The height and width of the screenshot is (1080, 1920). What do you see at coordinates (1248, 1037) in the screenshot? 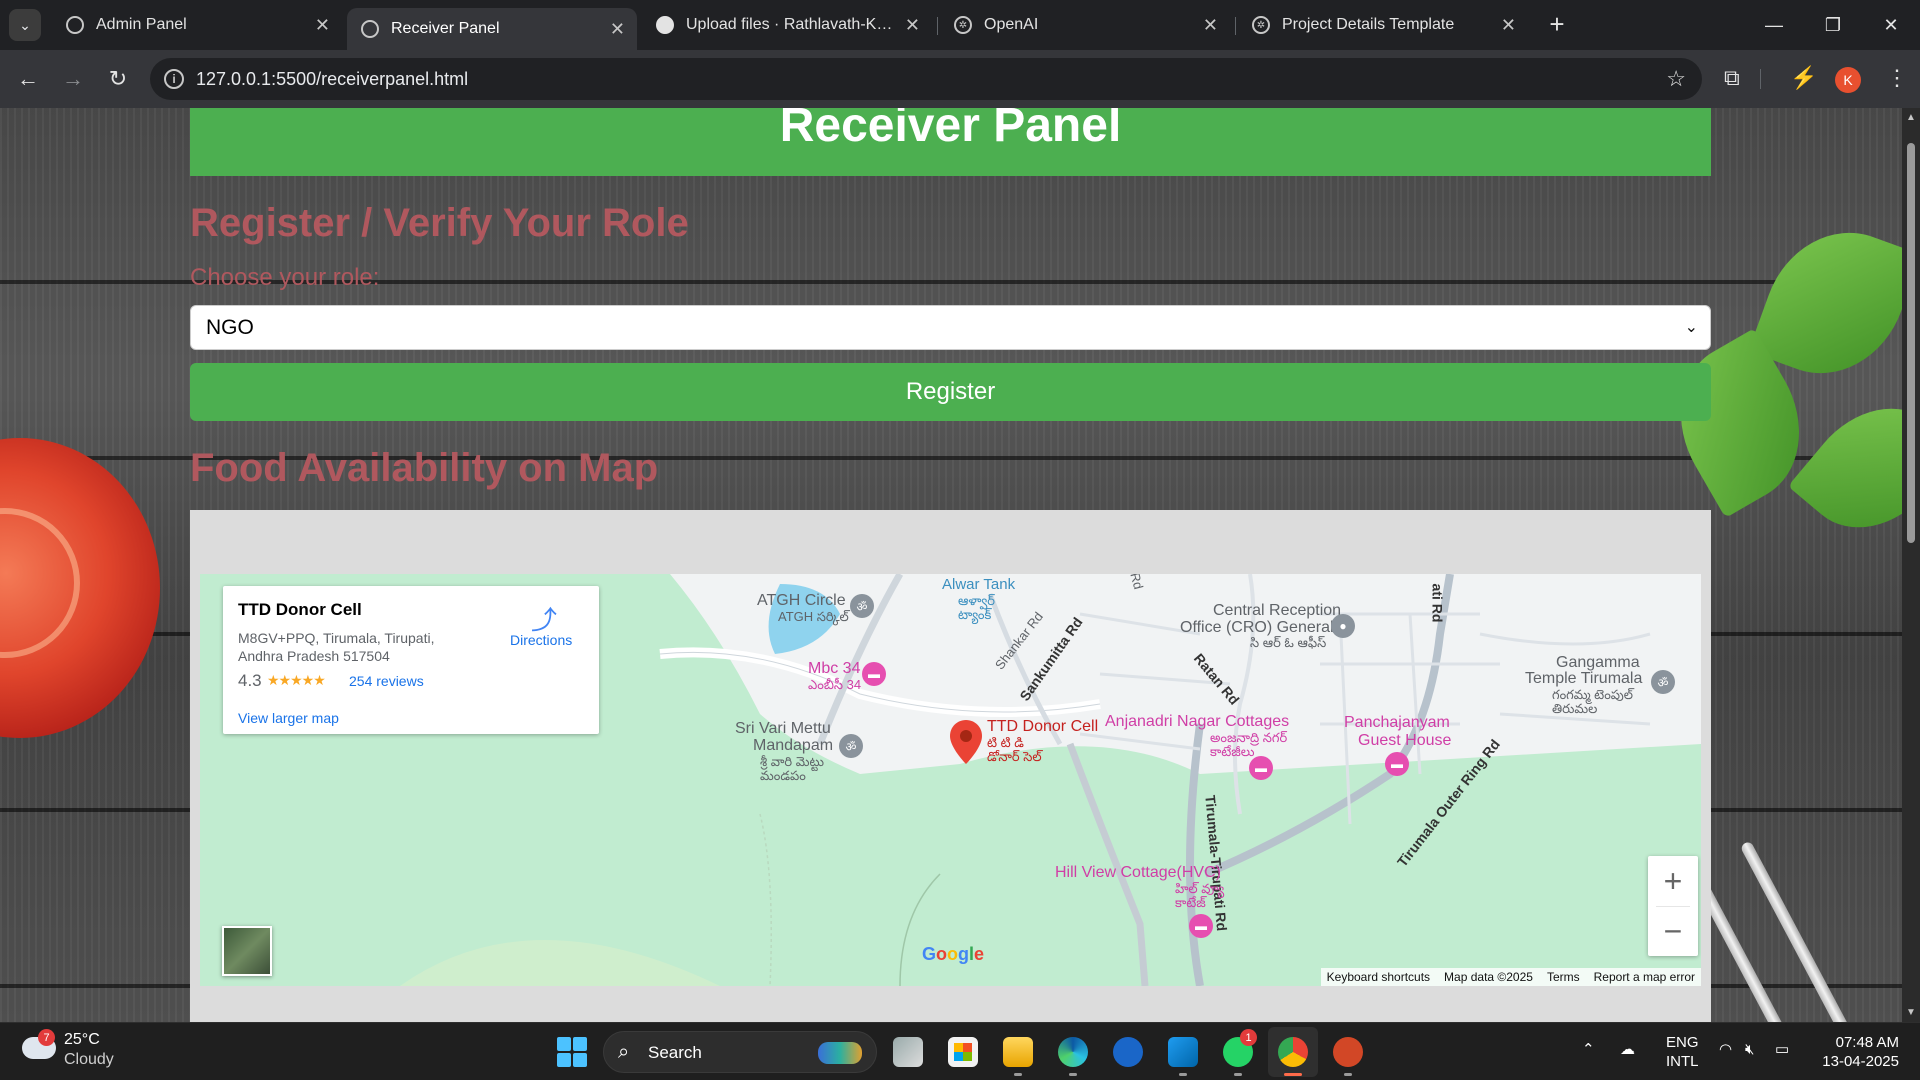
I see `whatsapp-badge: 1` at bounding box center [1248, 1037].